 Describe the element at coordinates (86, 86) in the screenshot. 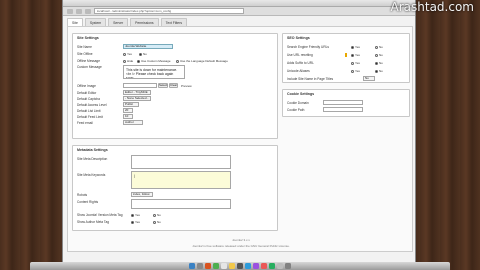

I see `offline-image-label: Offline Image` at that location.